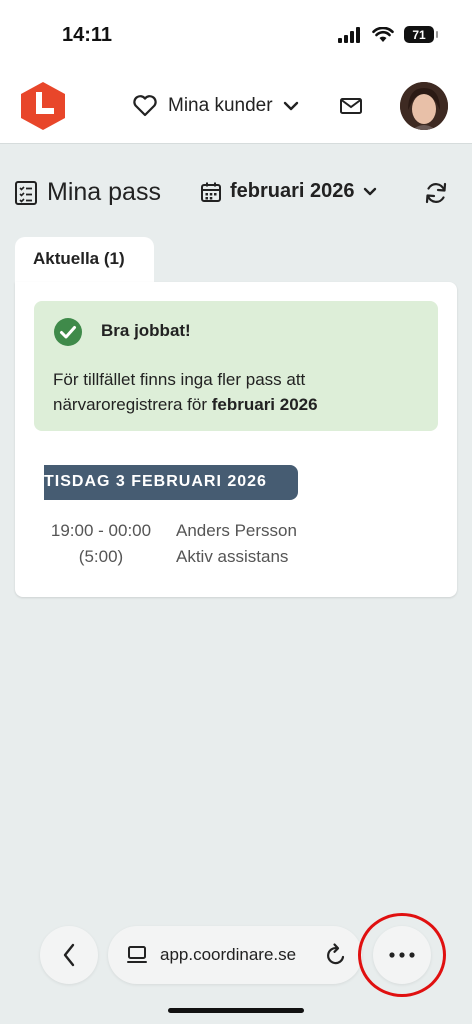  I want to click on checklist-icon, so click(26, 193).